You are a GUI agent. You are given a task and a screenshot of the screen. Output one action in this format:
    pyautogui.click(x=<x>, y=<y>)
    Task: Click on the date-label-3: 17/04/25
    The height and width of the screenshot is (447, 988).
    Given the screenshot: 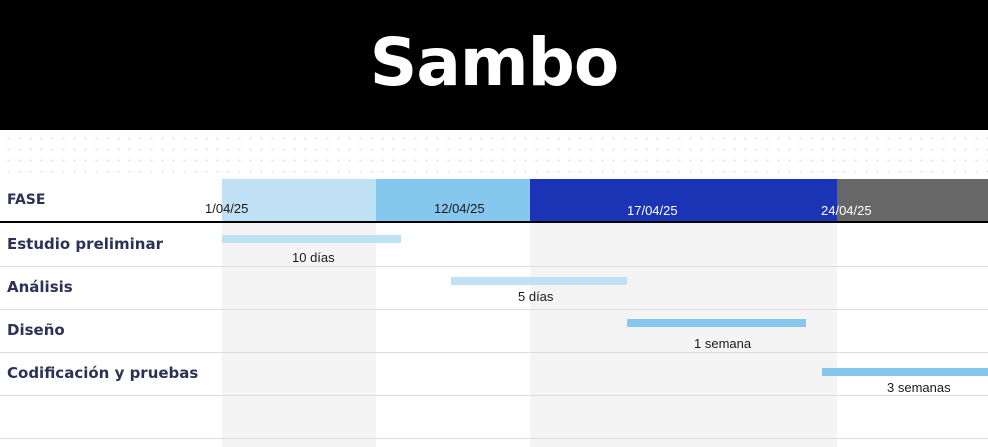 What is the action you would take?
    pyautogui.click(x=652, y=210)
    